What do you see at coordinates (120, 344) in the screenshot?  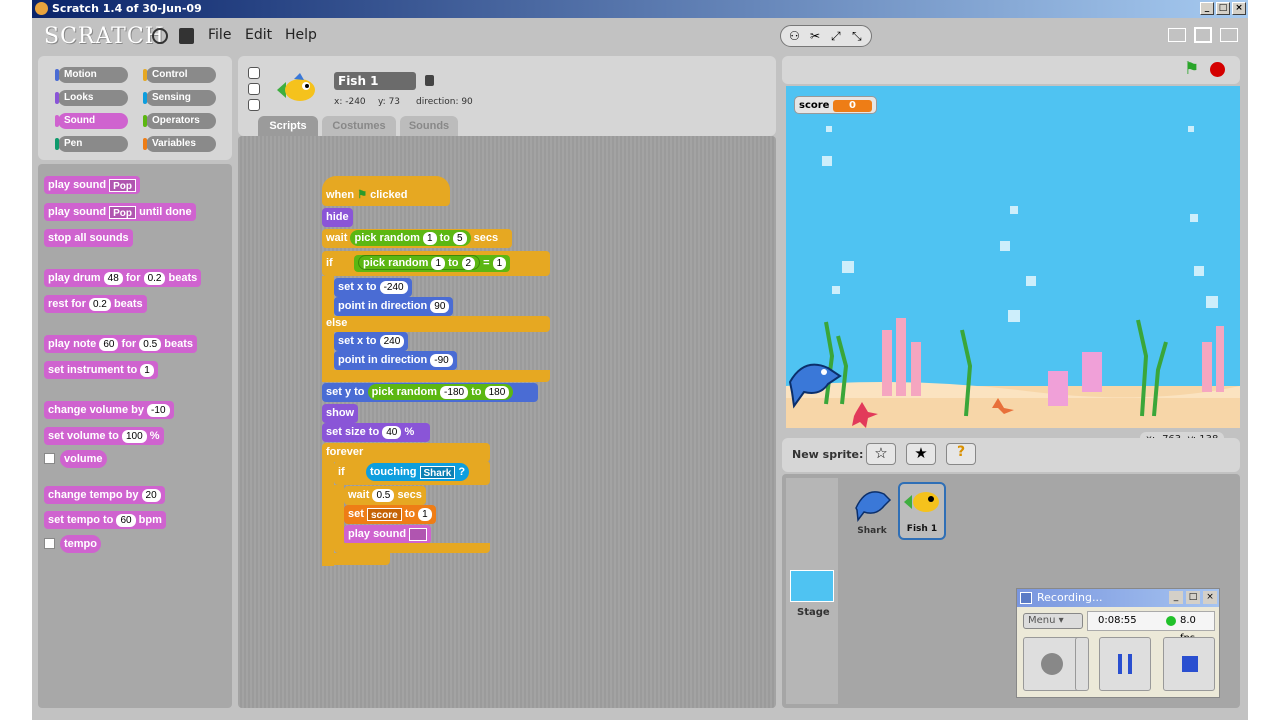 I see `block-play-note: play note 60 for 0.5 beats` at bounding box center [120, 344].